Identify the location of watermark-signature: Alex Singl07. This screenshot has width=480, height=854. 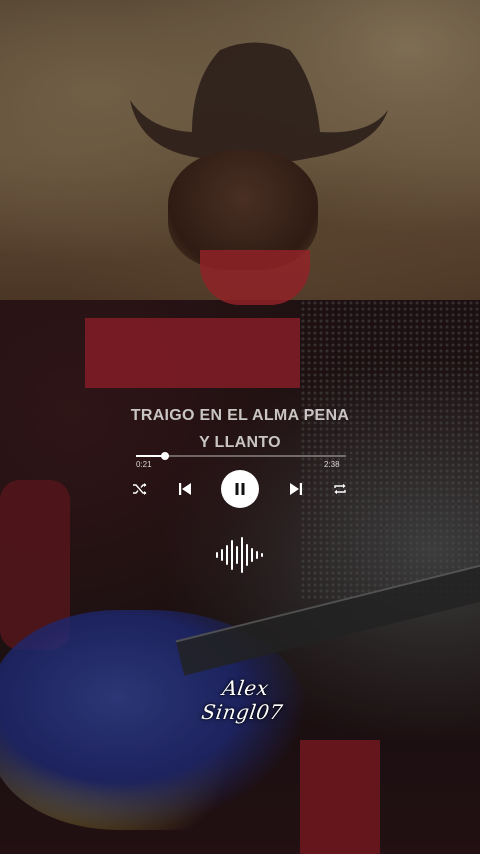
(242, 700).